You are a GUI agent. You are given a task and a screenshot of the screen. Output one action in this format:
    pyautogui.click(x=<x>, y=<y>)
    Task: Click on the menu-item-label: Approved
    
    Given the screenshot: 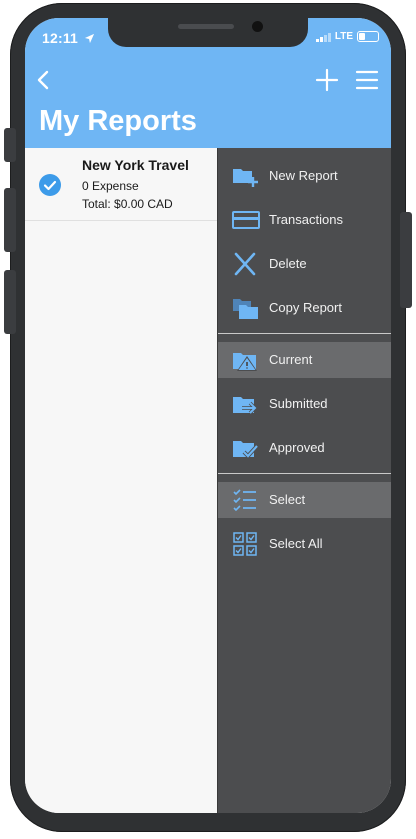 What is the action you would take?
    pyautogui.click(x=297, y=447)
    